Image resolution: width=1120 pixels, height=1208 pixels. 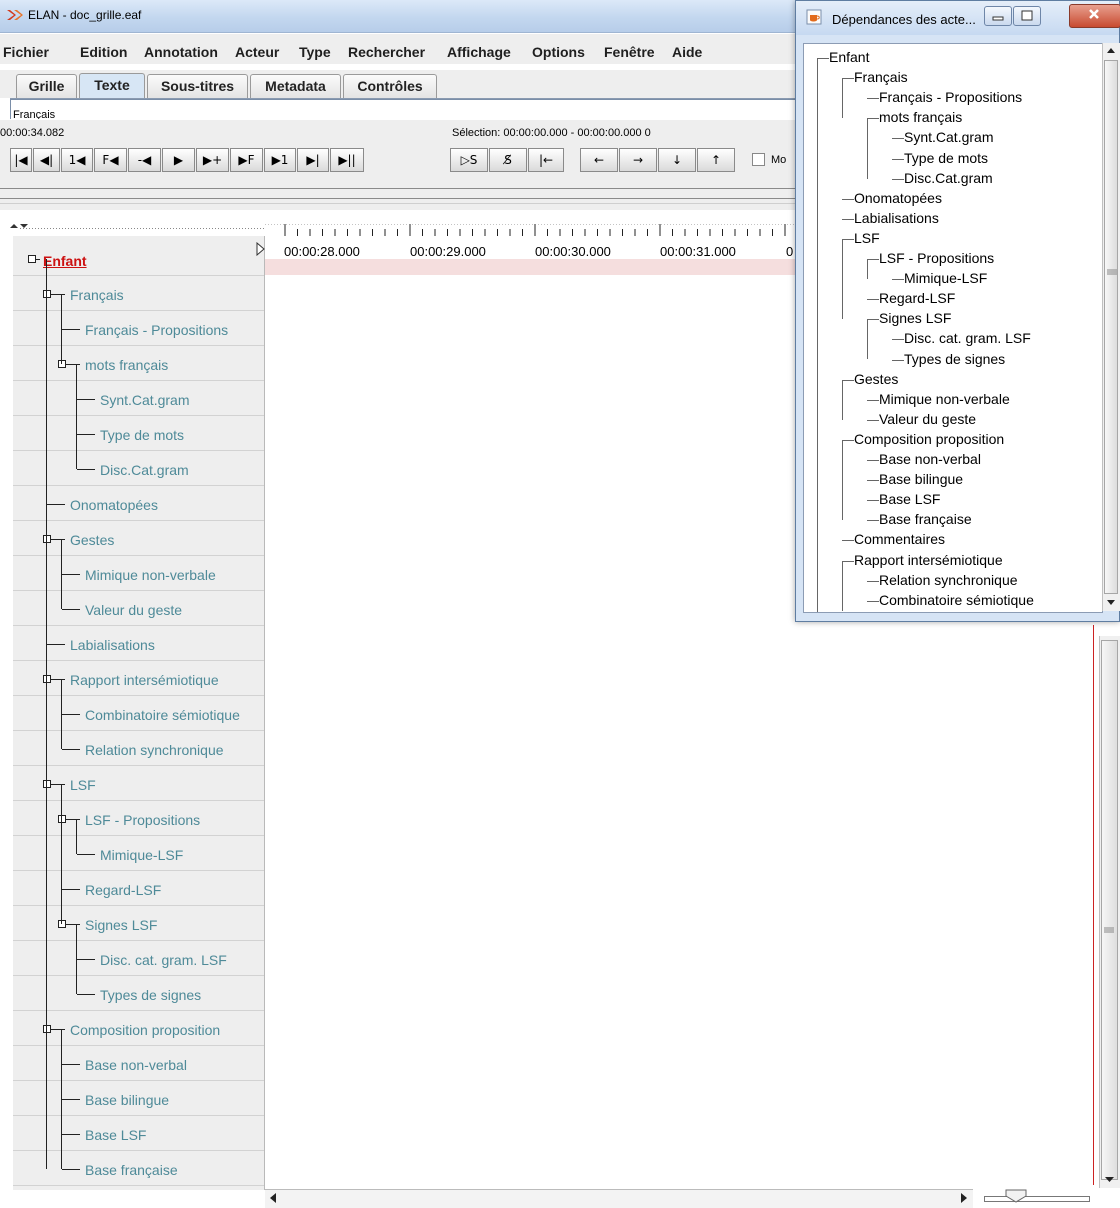 I want to click on scroll-right-arrow-icon, so click(x=963, y=1198).